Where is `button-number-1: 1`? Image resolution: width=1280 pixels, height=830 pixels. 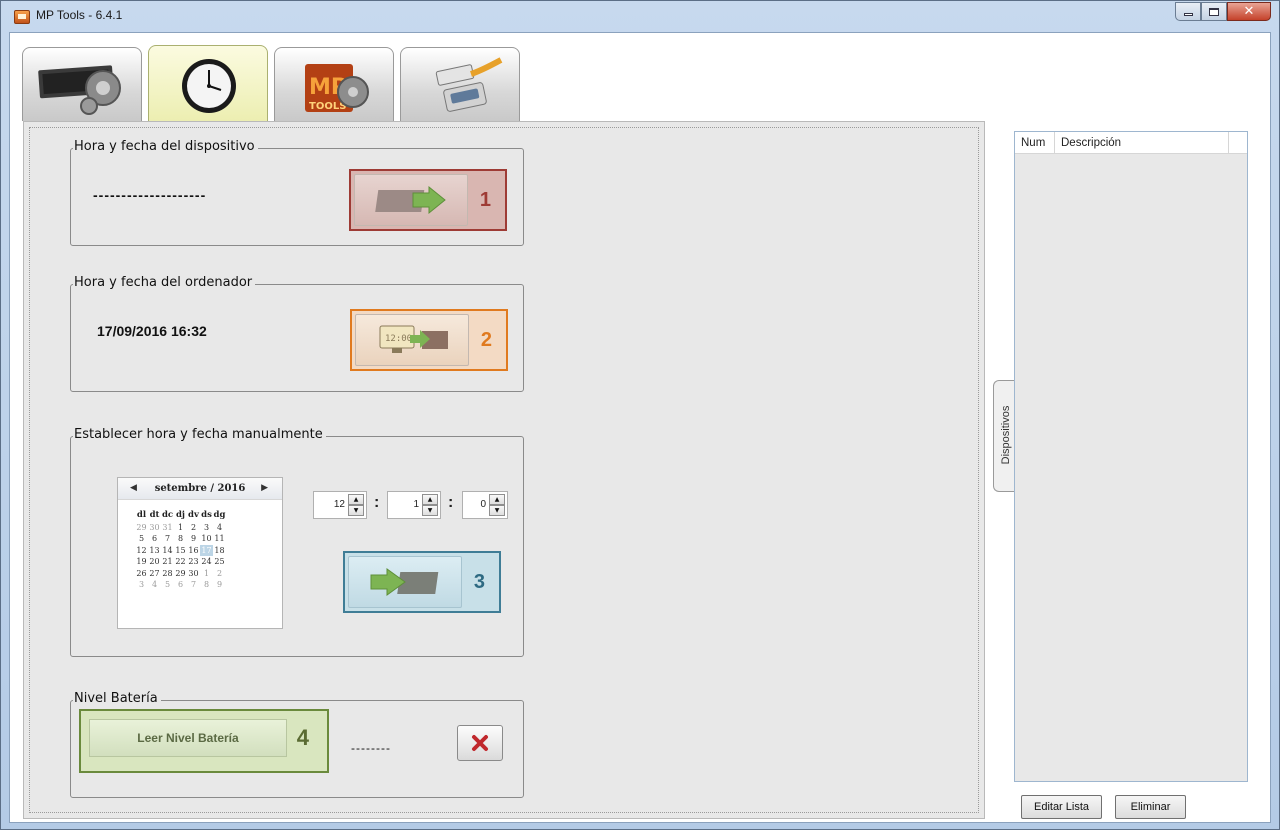
button-number-1: 1 is located at coordinates (485, 200).